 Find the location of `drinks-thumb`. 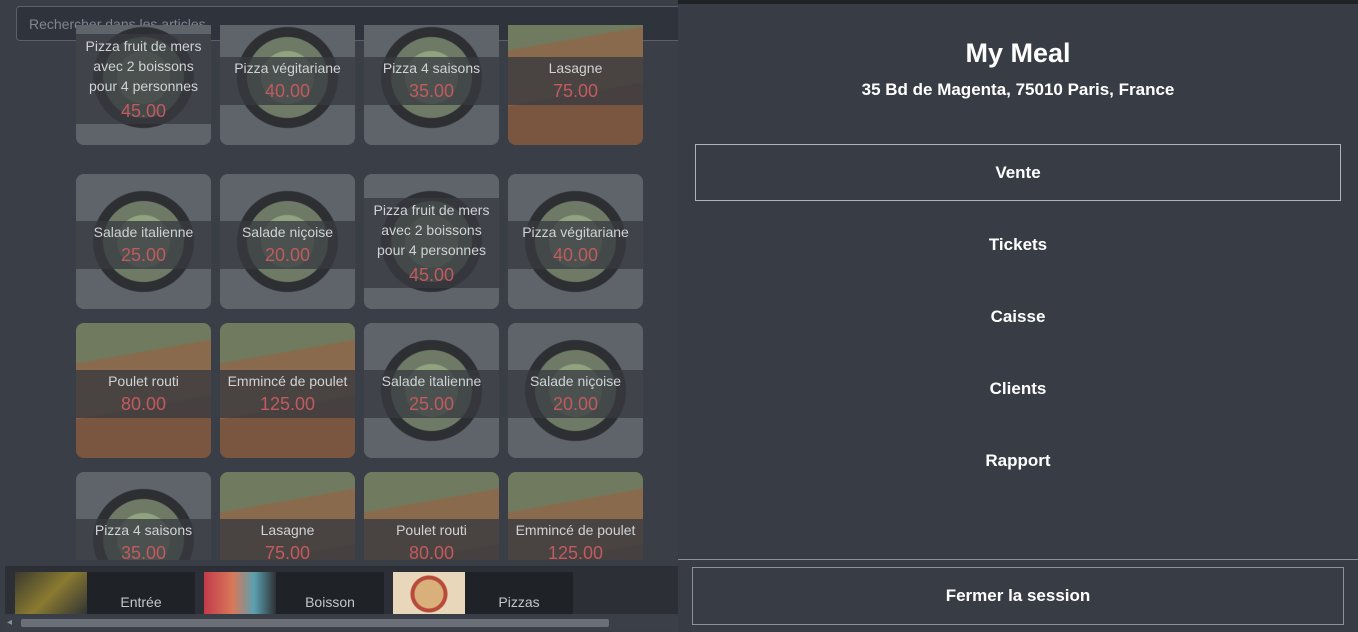

drinks-thumb is located at coordinates (240, 593).